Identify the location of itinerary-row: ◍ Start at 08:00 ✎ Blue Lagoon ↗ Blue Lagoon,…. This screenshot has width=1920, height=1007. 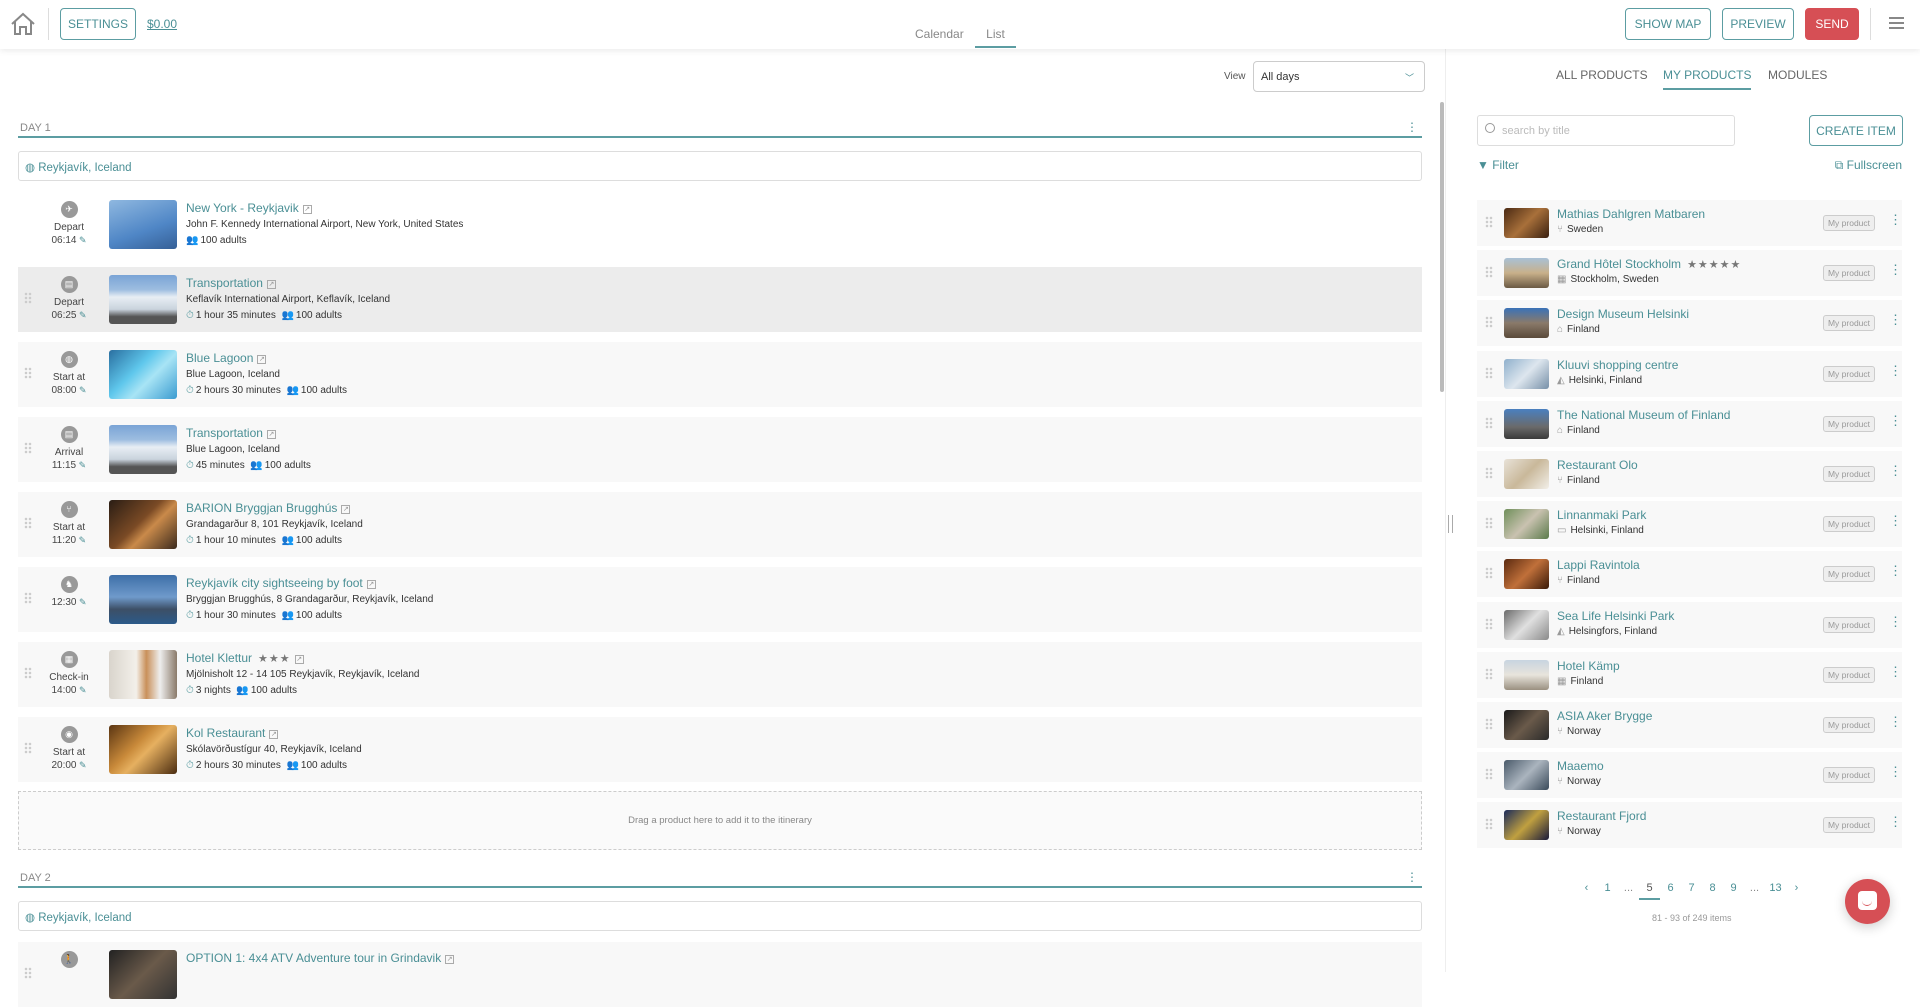
(720, 374).